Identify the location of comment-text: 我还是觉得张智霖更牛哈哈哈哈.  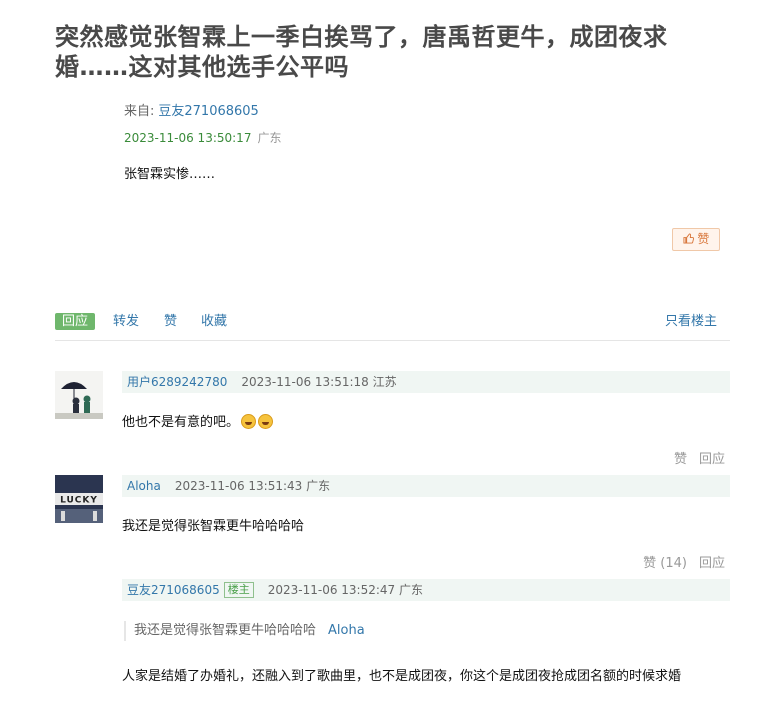
(213, 526).